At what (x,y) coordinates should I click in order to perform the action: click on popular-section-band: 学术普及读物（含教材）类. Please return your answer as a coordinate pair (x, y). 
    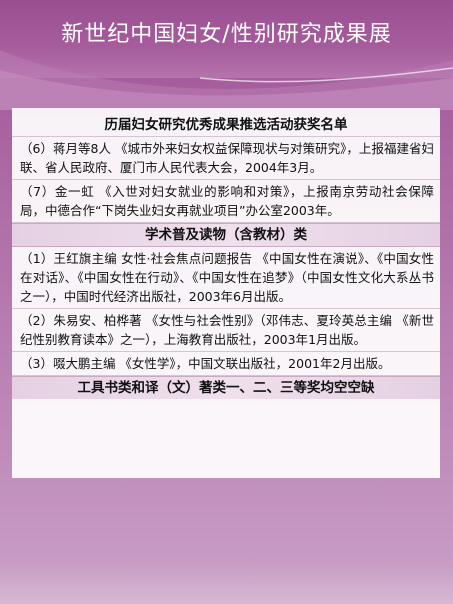
    Looking at the image, I should click on (226, 235).